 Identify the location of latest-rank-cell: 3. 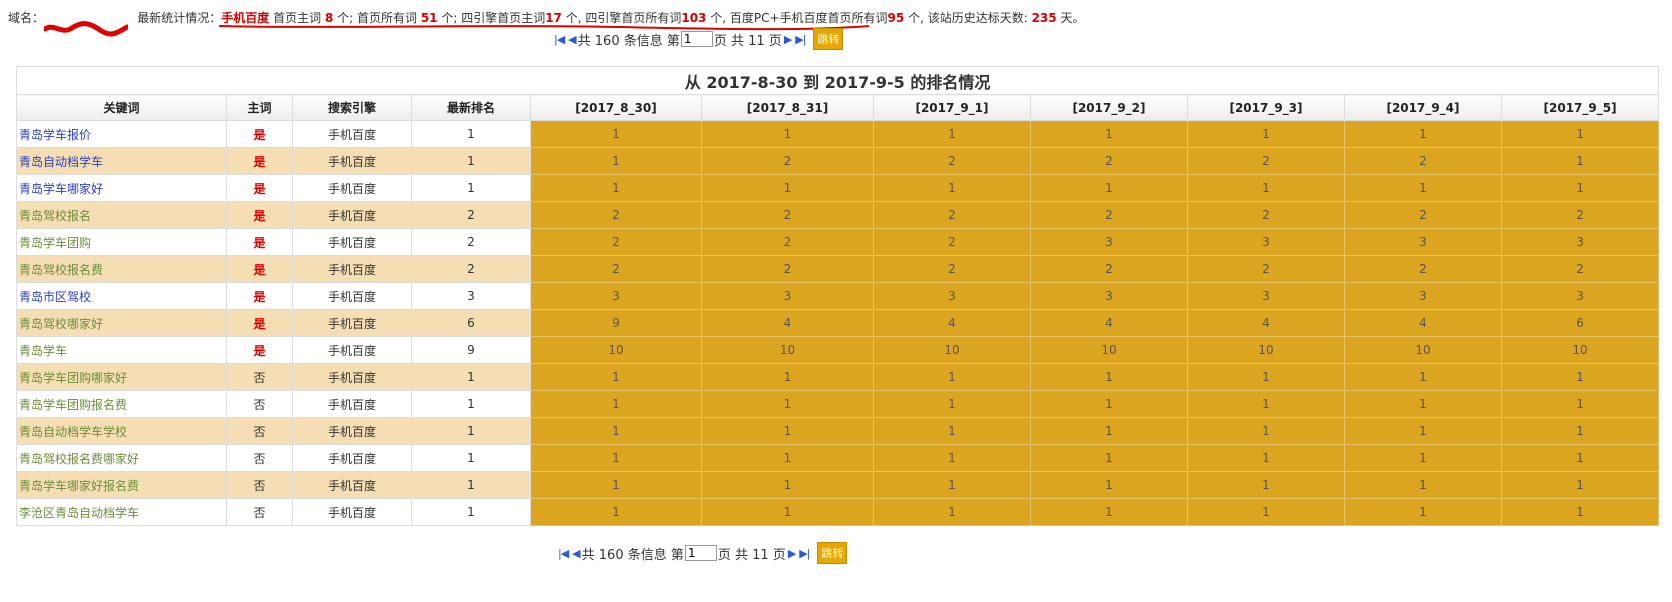
(471, 296).